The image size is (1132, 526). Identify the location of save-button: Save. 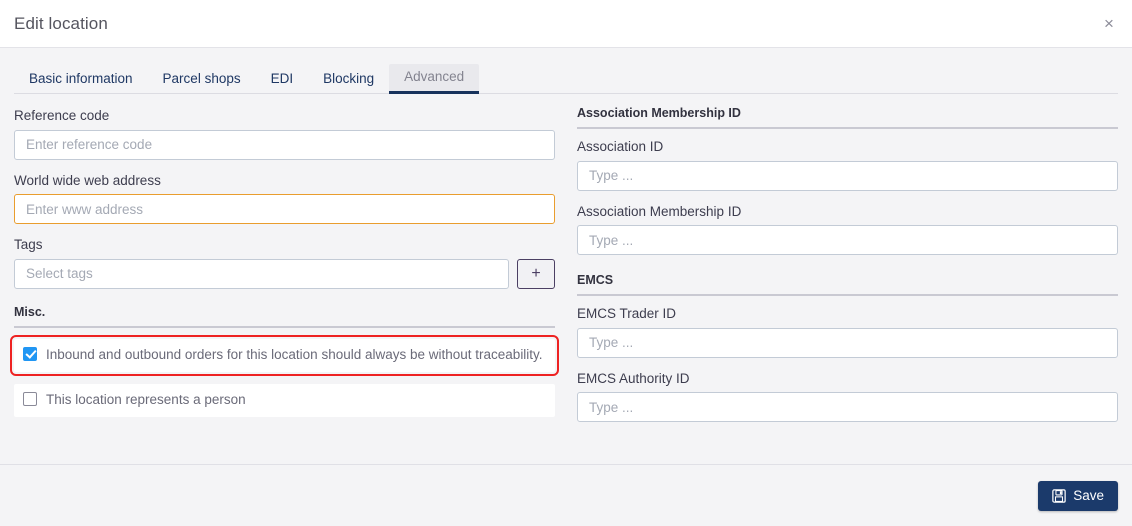
(1078, 495).